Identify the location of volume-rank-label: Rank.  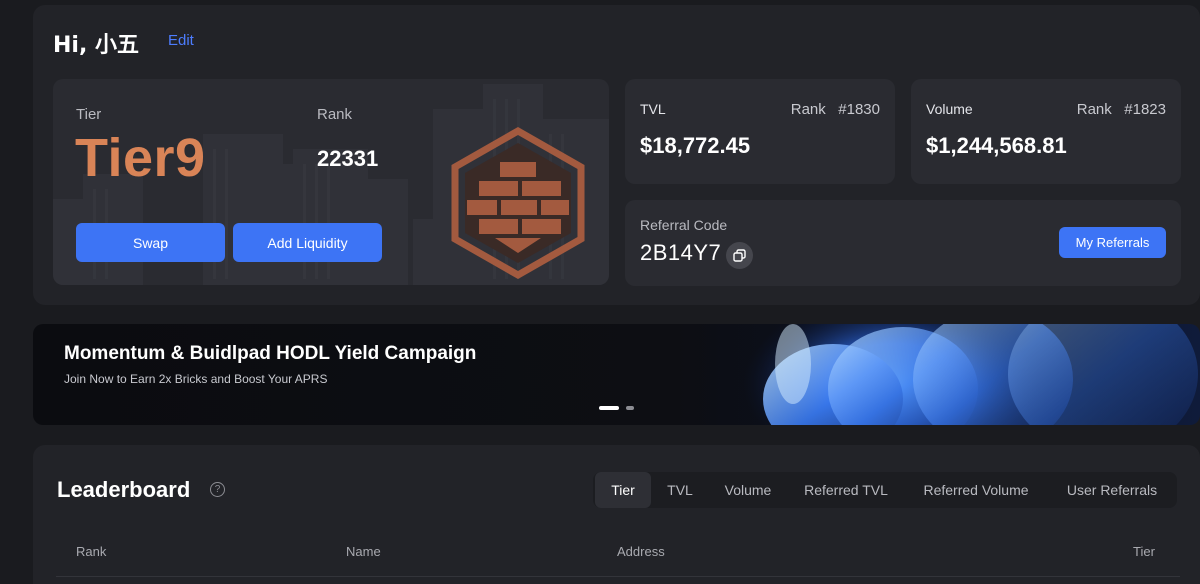
(1094, 109).